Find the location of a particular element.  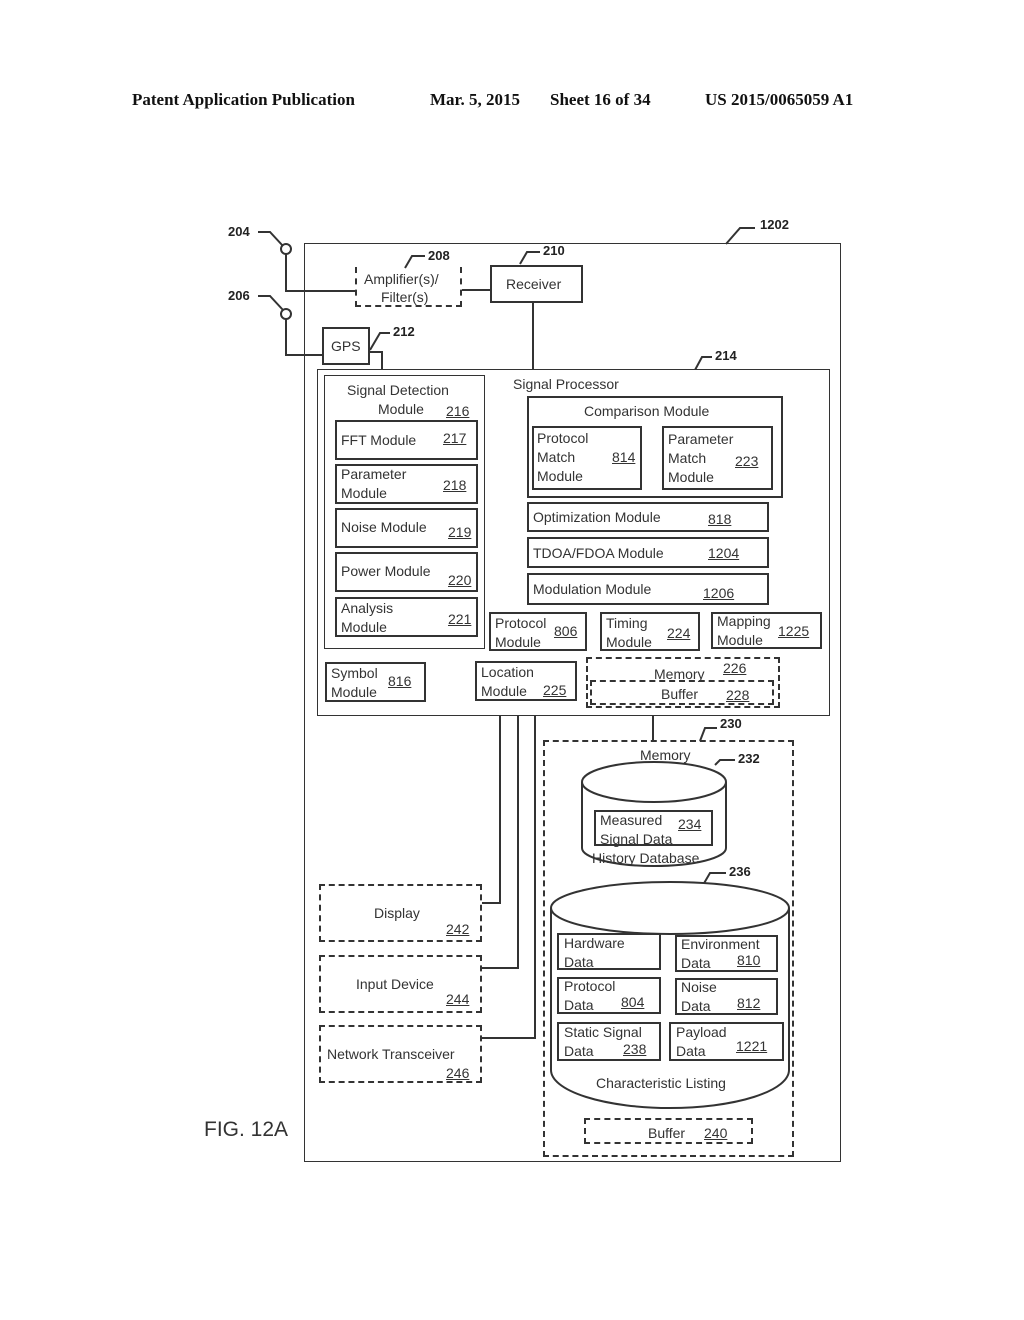

receiver-label: Receiver is located at coordinates (534, 284).